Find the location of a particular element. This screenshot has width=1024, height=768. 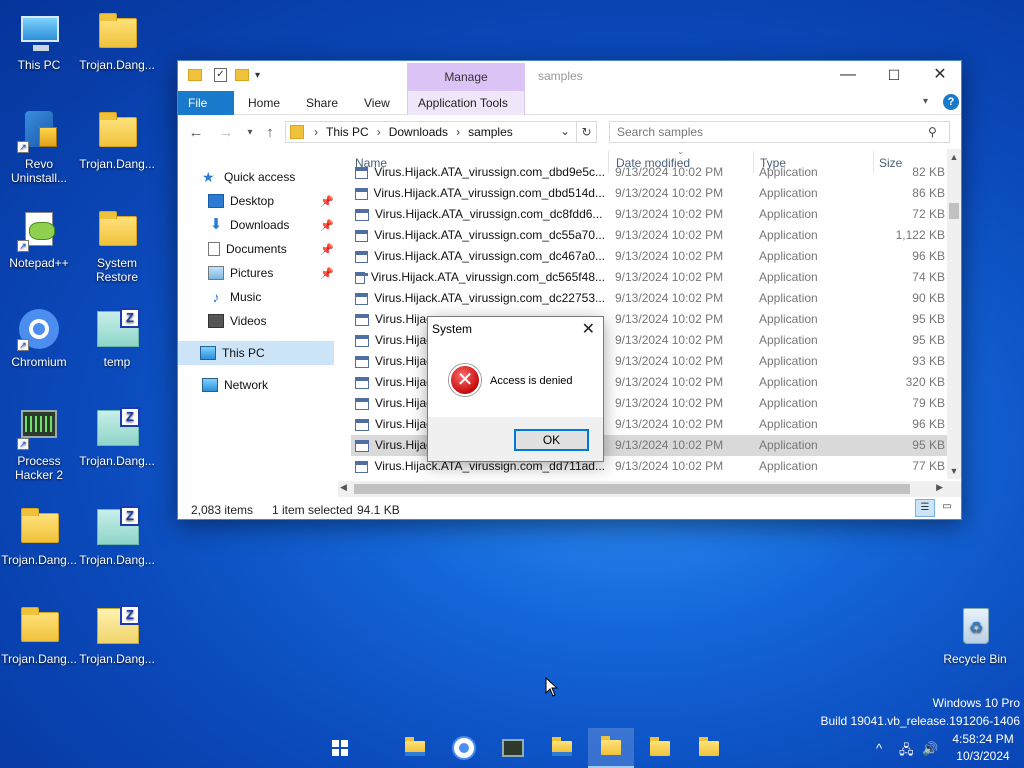

show-hidden-icons-chevron-icon: ^ is located at coordinates (879, 748).